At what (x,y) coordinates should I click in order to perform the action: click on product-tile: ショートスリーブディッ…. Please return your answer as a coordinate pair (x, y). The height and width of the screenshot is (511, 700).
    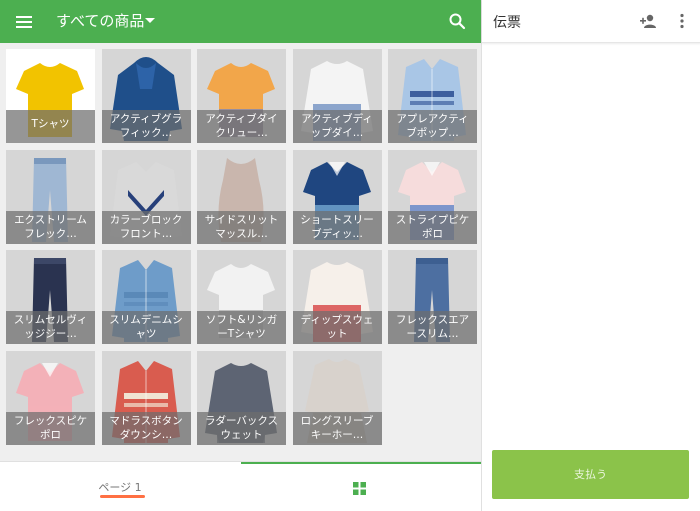
    Looking at the image, I should click on (337, 196).